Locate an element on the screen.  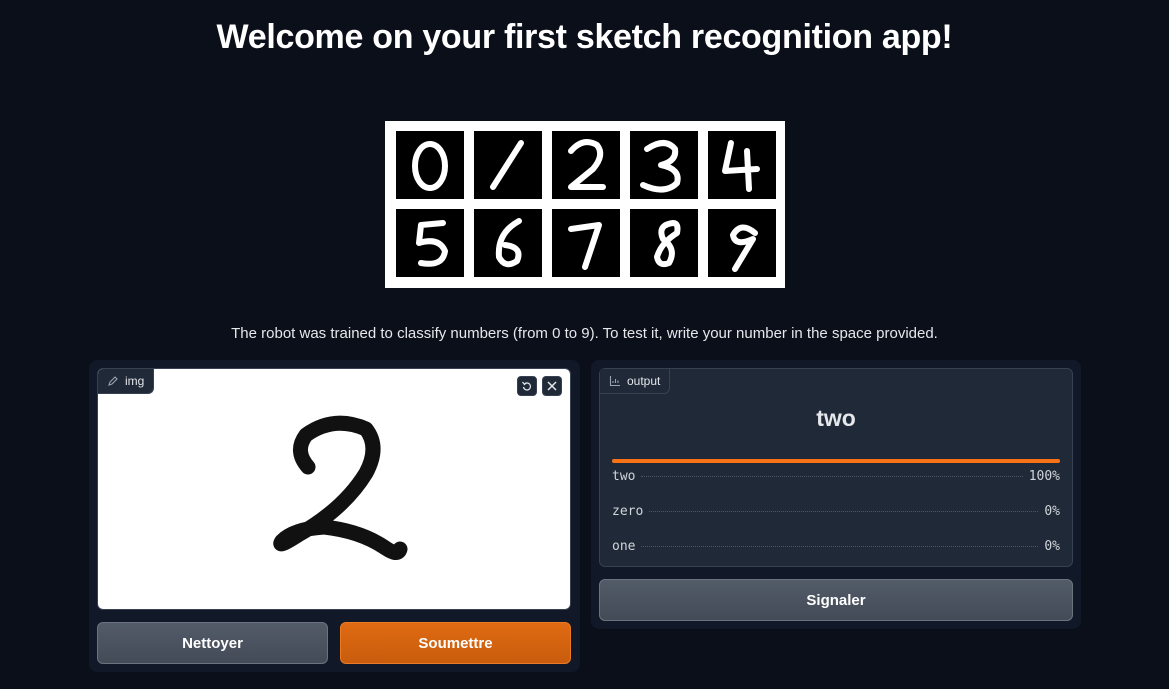
confidence-label: two is located at coordinates (624, 476).